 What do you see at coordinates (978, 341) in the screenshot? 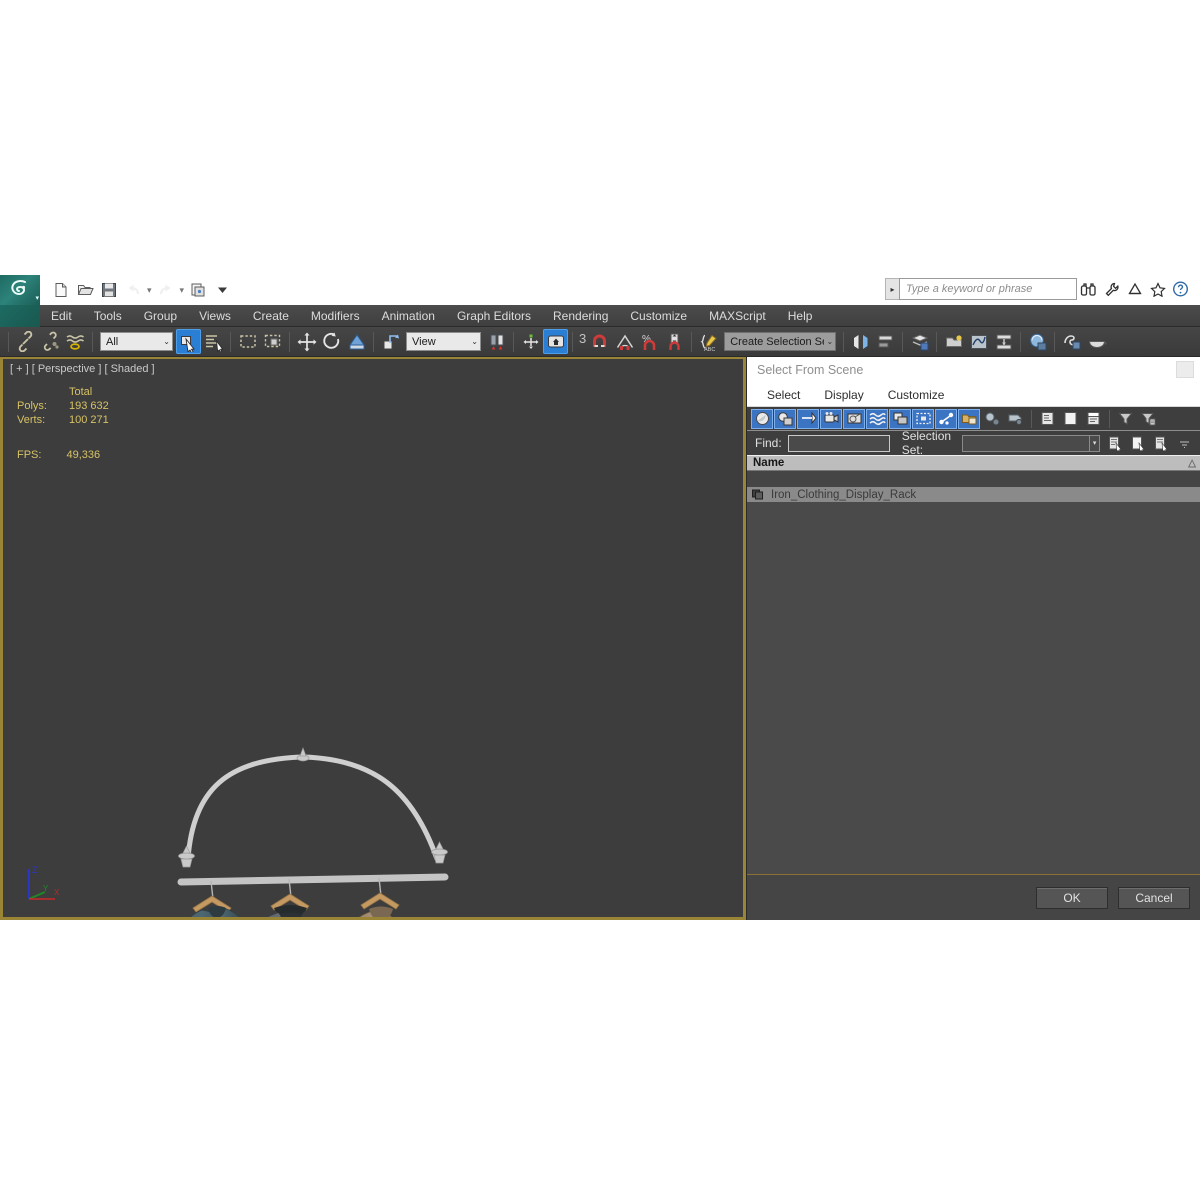
I see `curve-editor-icon` at bounding box center [978, 341].